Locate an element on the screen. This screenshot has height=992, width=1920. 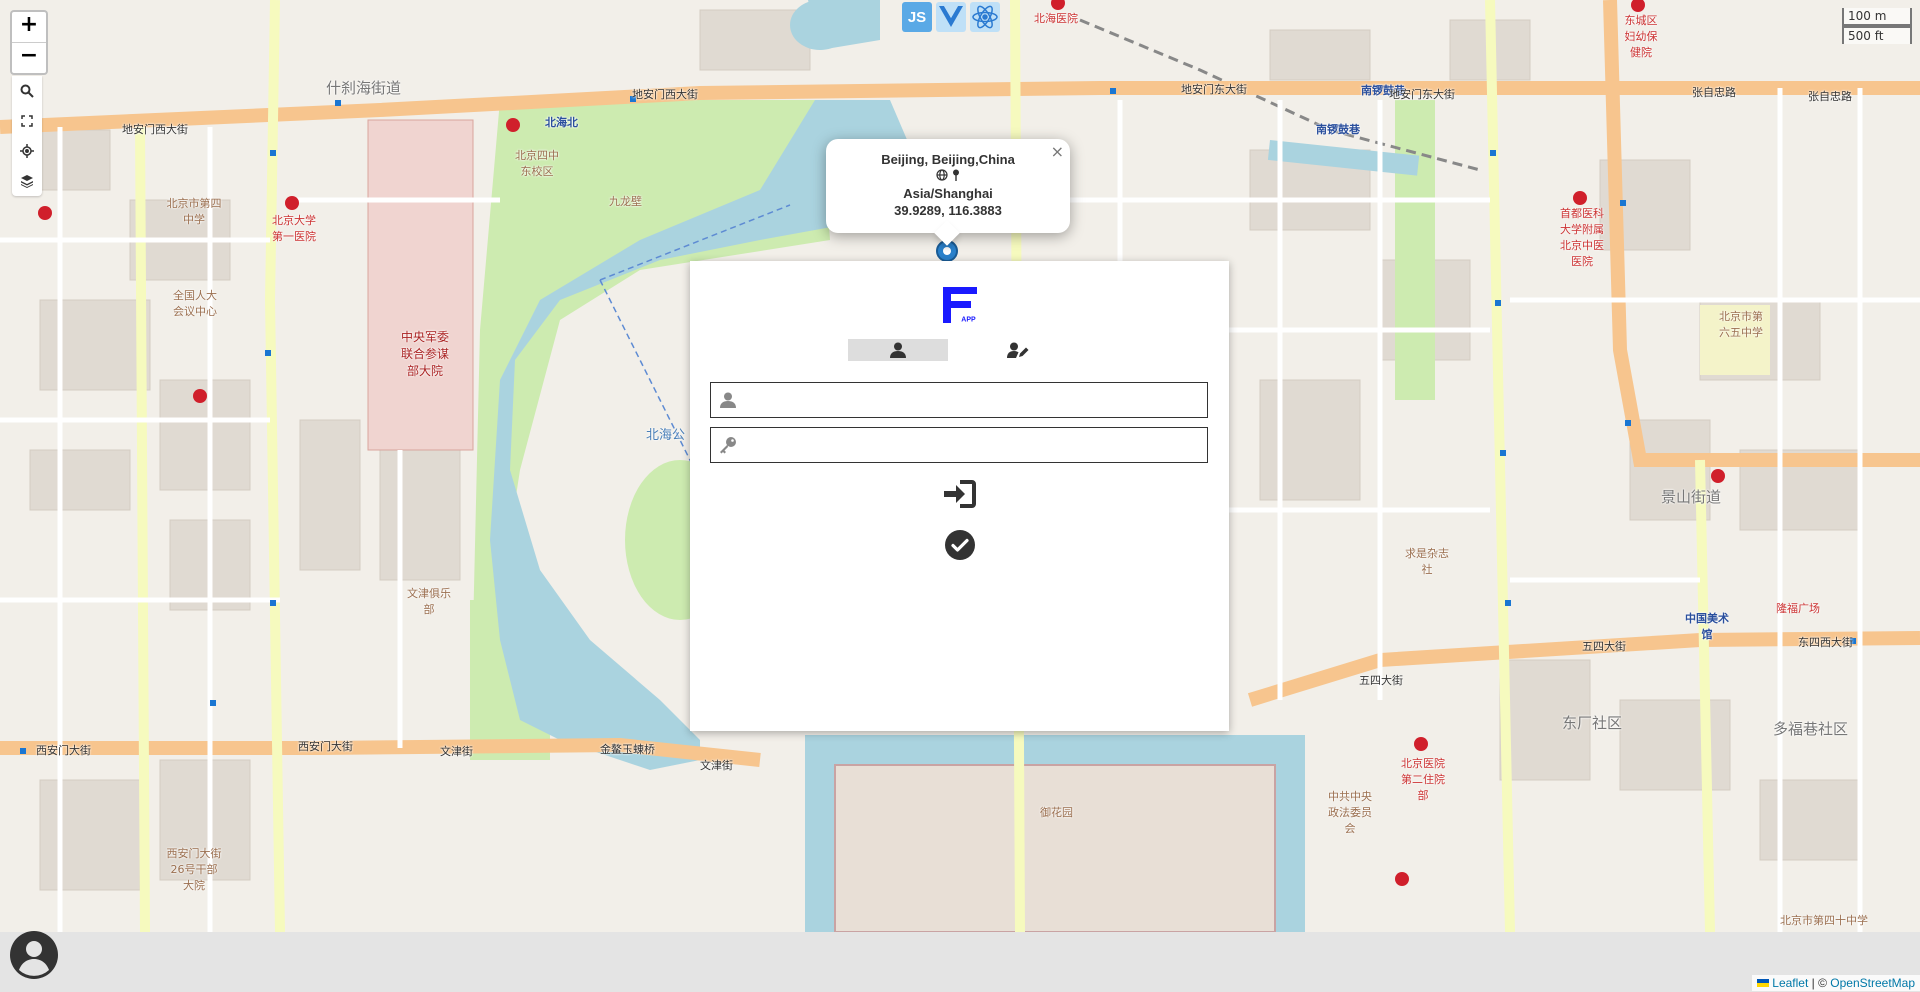
layers-icon is located at coordinates (27, 181).